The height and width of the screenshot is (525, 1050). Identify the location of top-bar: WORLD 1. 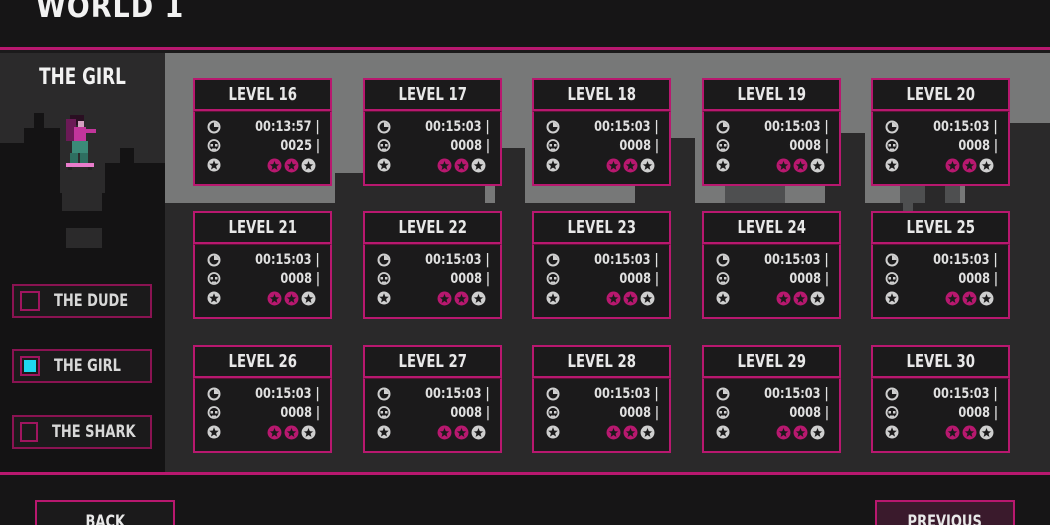
(525, 25).